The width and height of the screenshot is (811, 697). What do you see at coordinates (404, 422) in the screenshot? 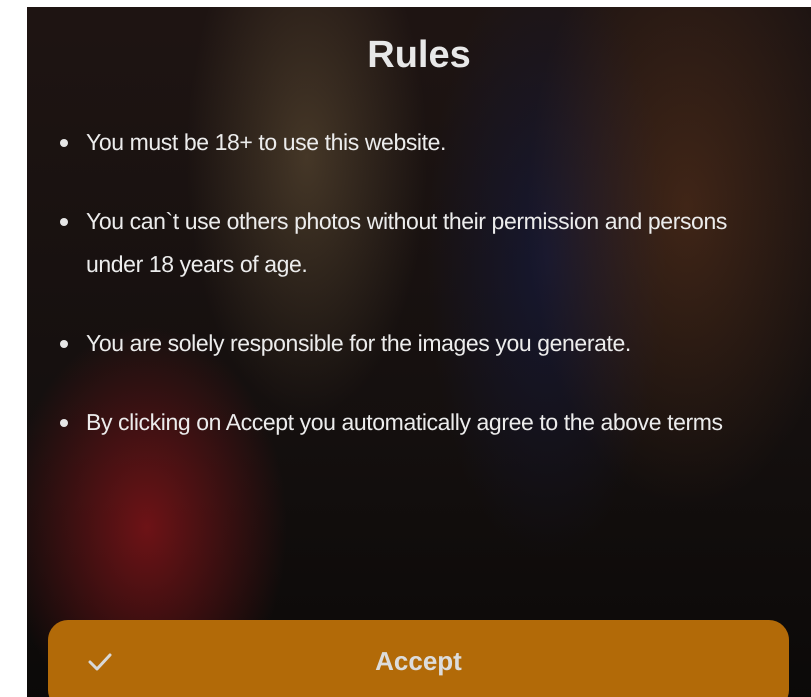
I see `rule-text: By clicking on Accept you automatically agree to the above terms` at bounding box center [404, 422].